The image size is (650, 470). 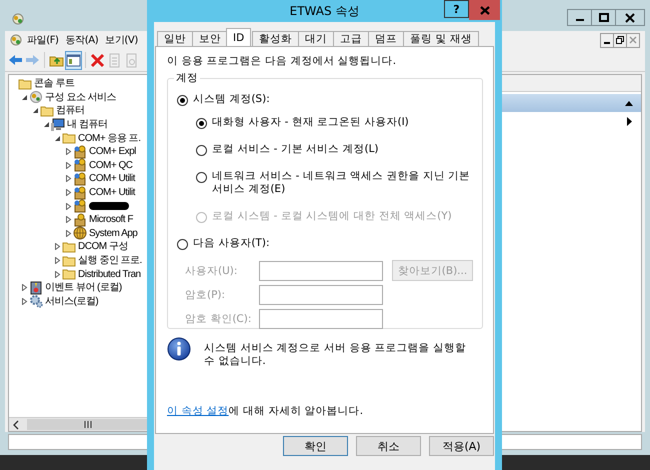 What do you see at coordinates (71, 301) in the screenshot?
I see `tree-item: 서비스(로컬)` at bounding box center [71, 301].